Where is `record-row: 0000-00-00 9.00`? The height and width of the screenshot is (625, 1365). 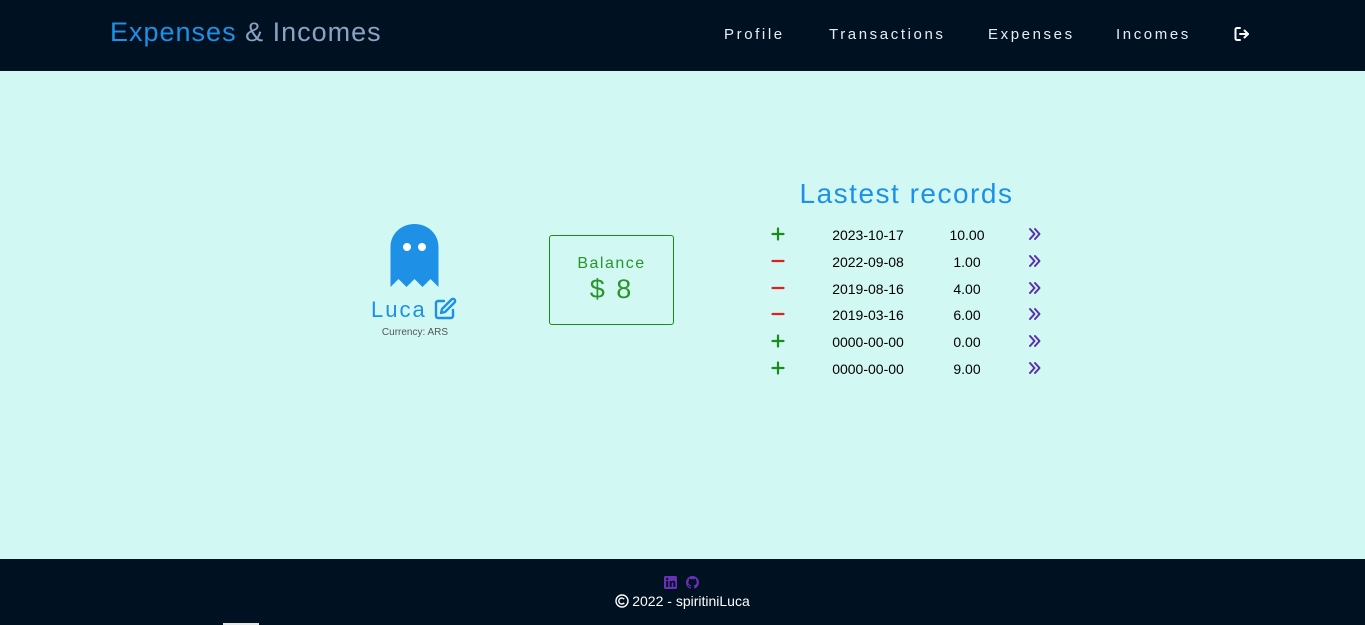 record-row: 0000-00-00 9.00 is located at coordinates (906, 368).